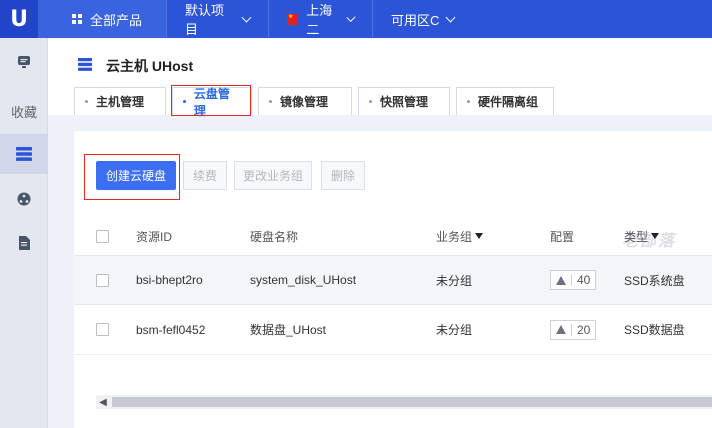 The height and width of the screenshot is (428, 712). Describe the element at coordinates (85, 64) in the screenshot. I see `uhost-icon` at that location.